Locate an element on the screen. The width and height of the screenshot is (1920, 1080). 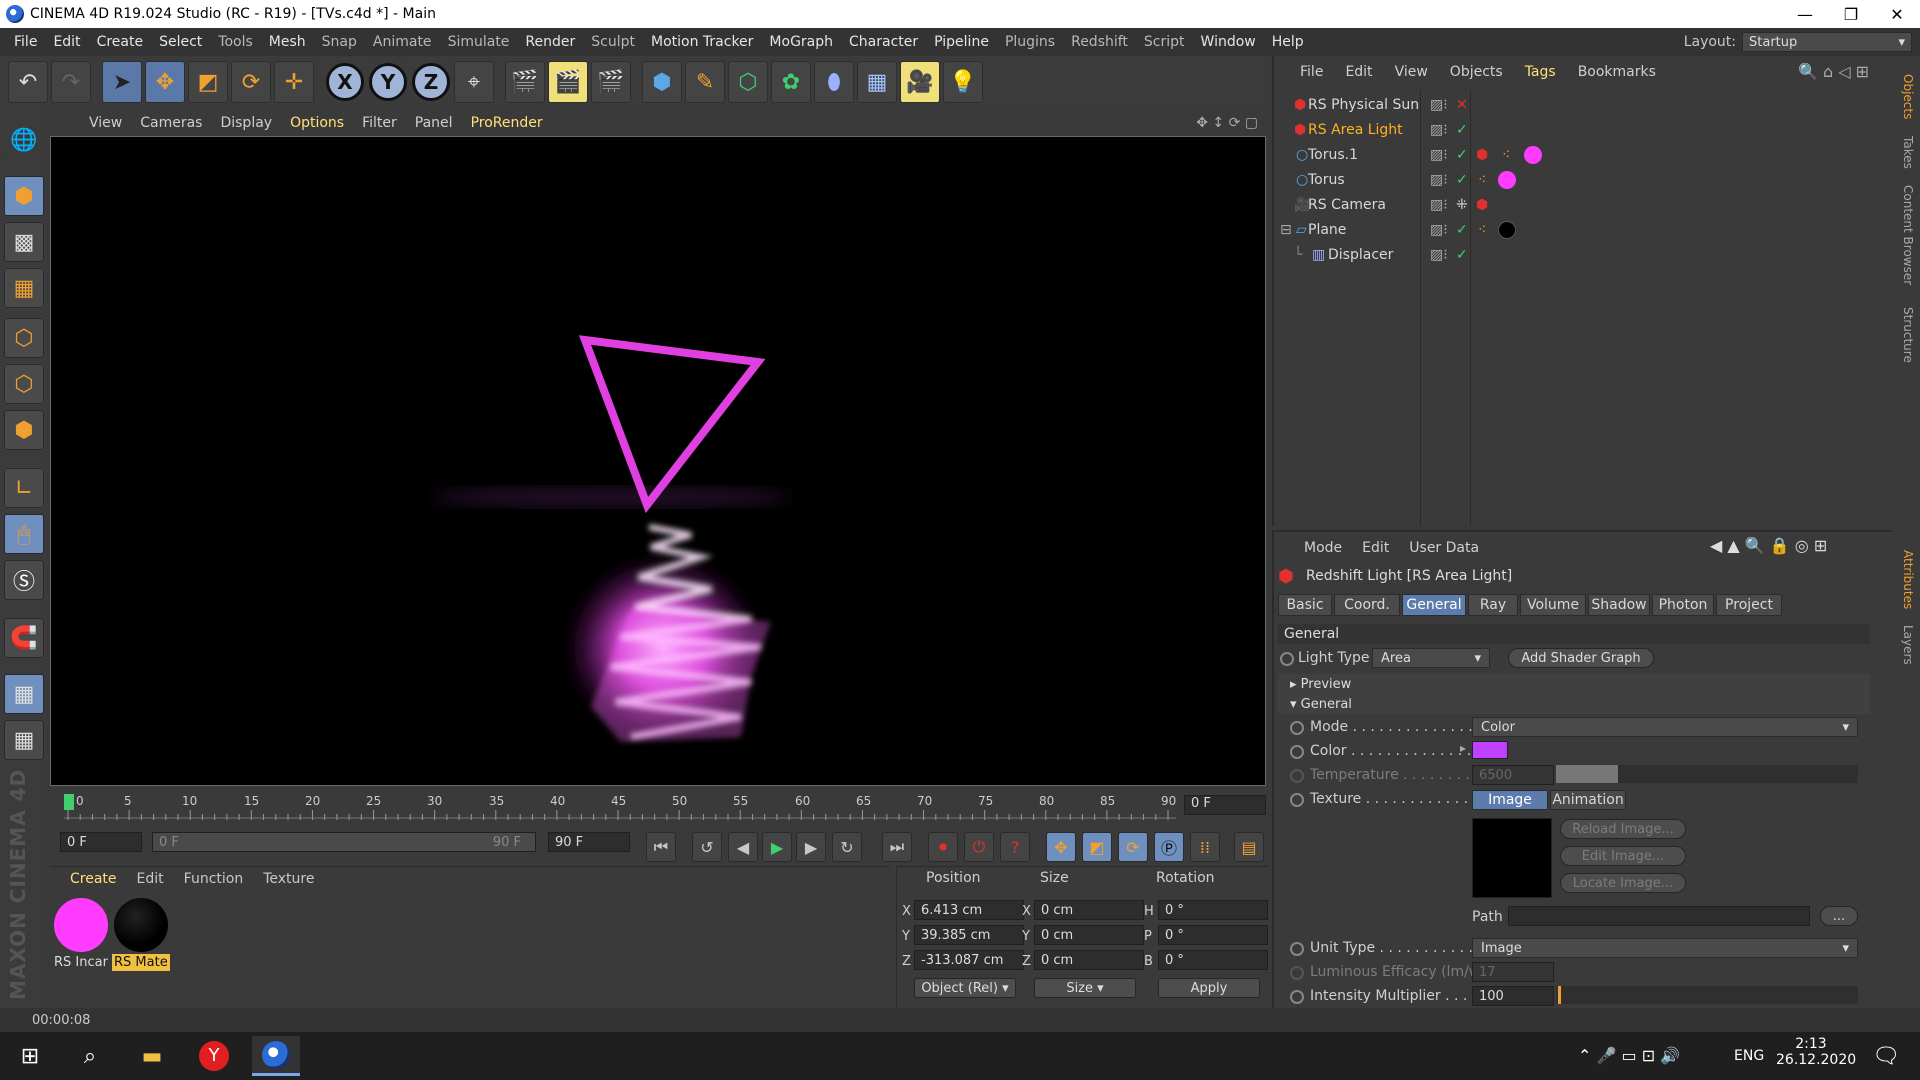
close-button: ✕ is located at coordinates (1897, 14).